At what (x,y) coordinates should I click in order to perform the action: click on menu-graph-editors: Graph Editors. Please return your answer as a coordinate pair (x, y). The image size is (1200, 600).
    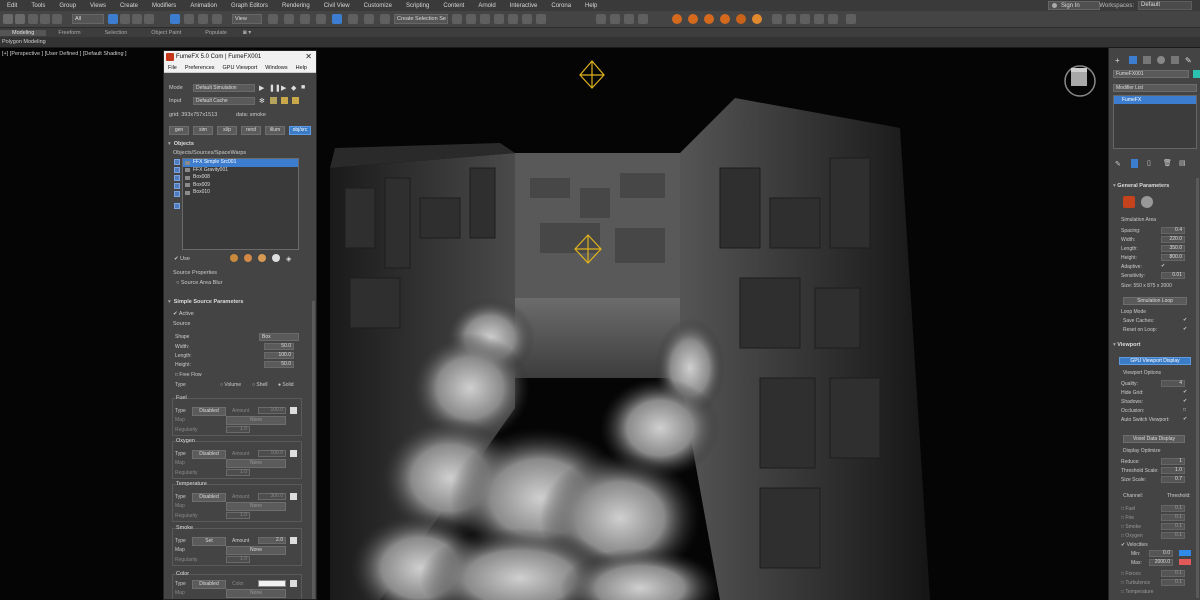
    Looking at the image, I should click on (249, 6).